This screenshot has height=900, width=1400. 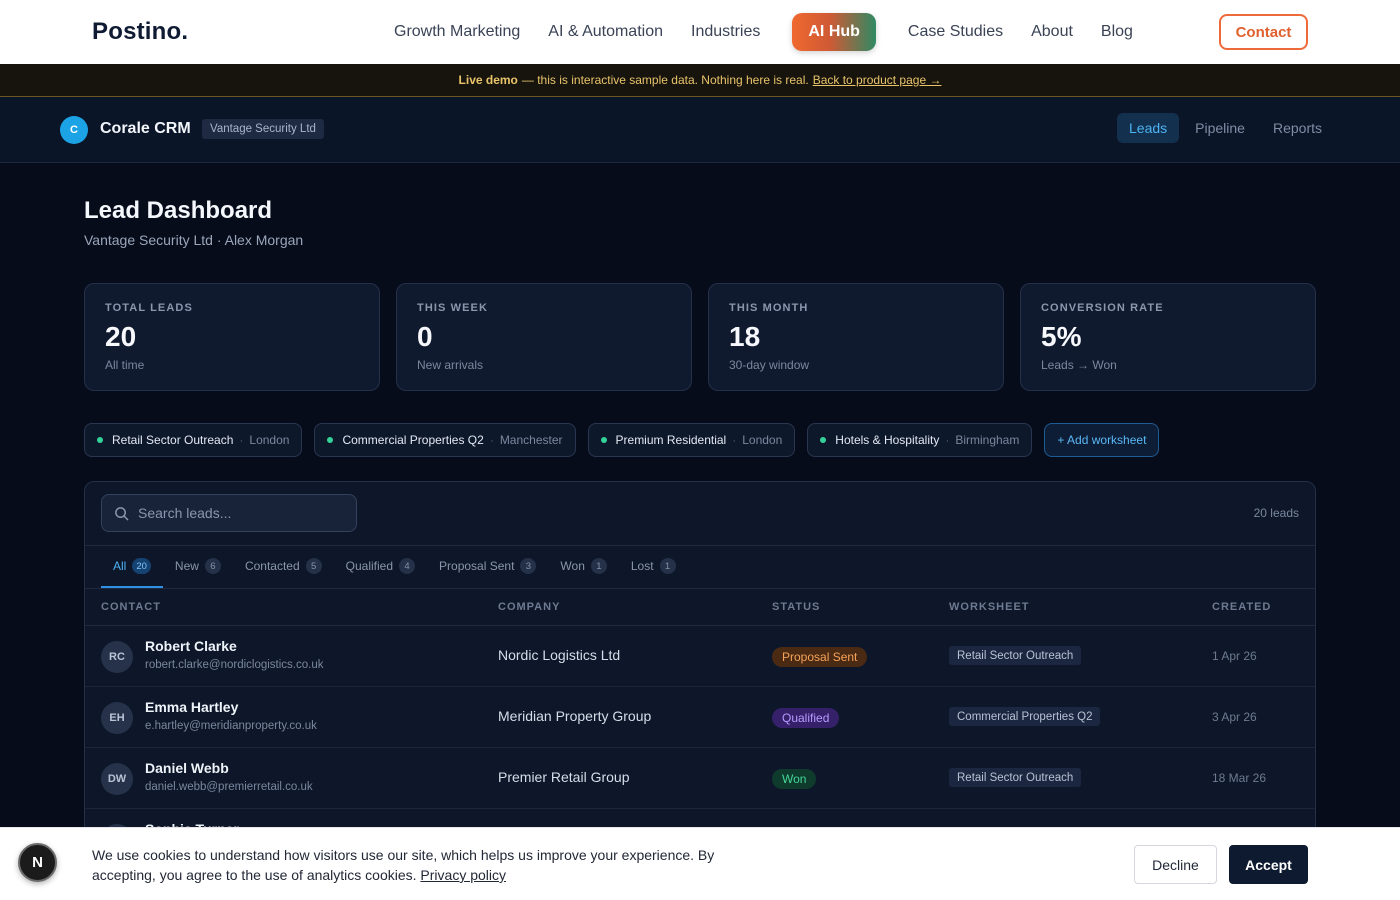 I want to click on stat-label: CONVERSION RATE, so click(x=1102, y=308).